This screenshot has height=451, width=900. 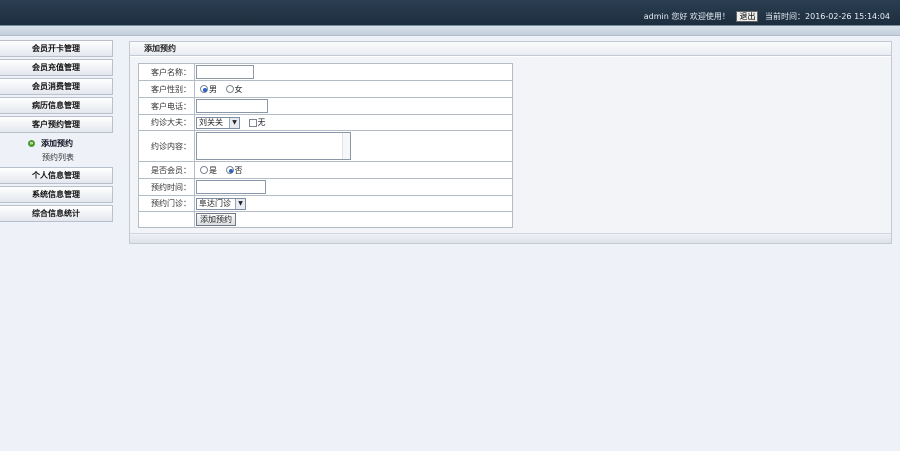 I want to click on member-yes-label: 是, so click(x=213, y=170).